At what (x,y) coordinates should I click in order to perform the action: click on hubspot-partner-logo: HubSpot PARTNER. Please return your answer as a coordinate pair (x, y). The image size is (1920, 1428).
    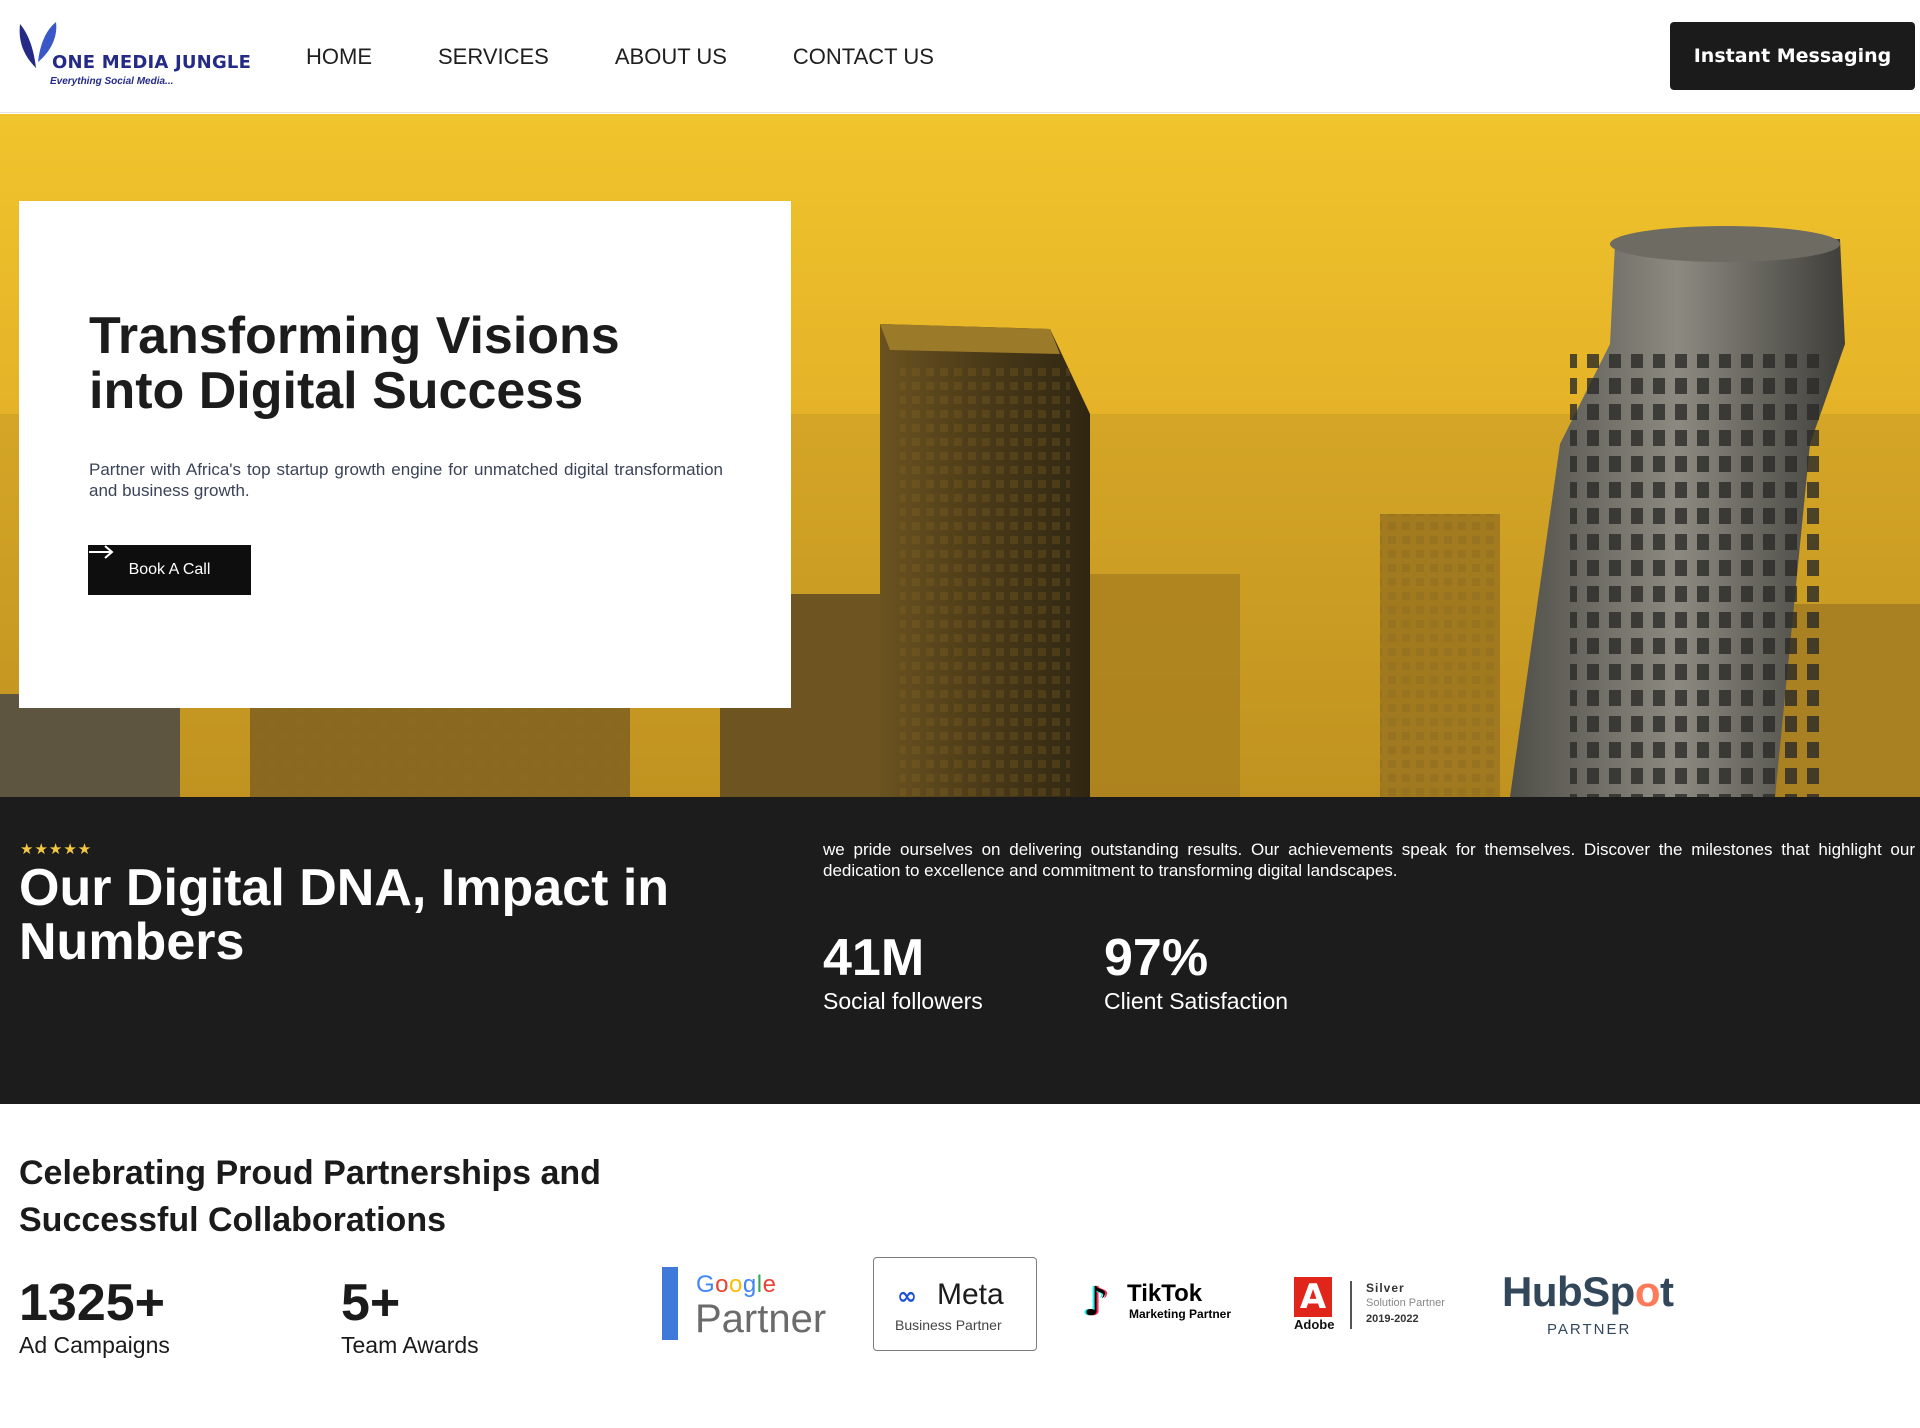
    Looking at the image, I should click on (1588, 1304).